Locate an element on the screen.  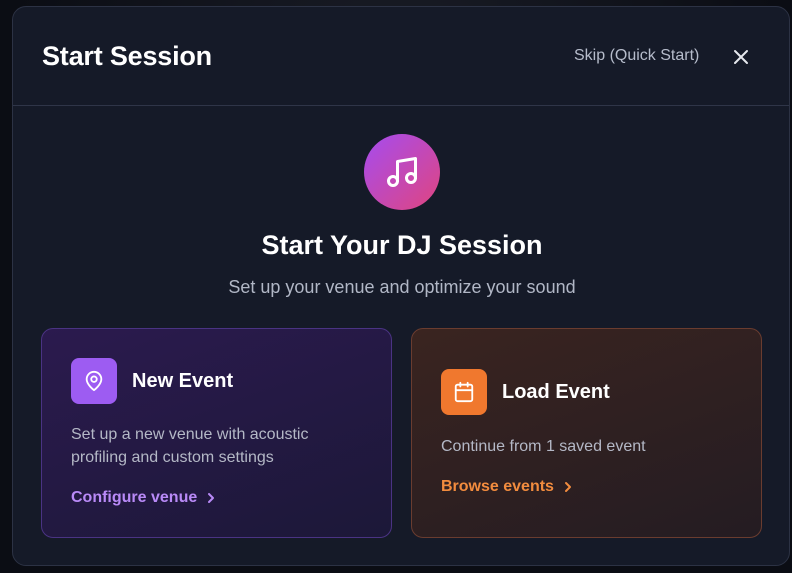
calendar-icon is located at coordinates (464, 392).